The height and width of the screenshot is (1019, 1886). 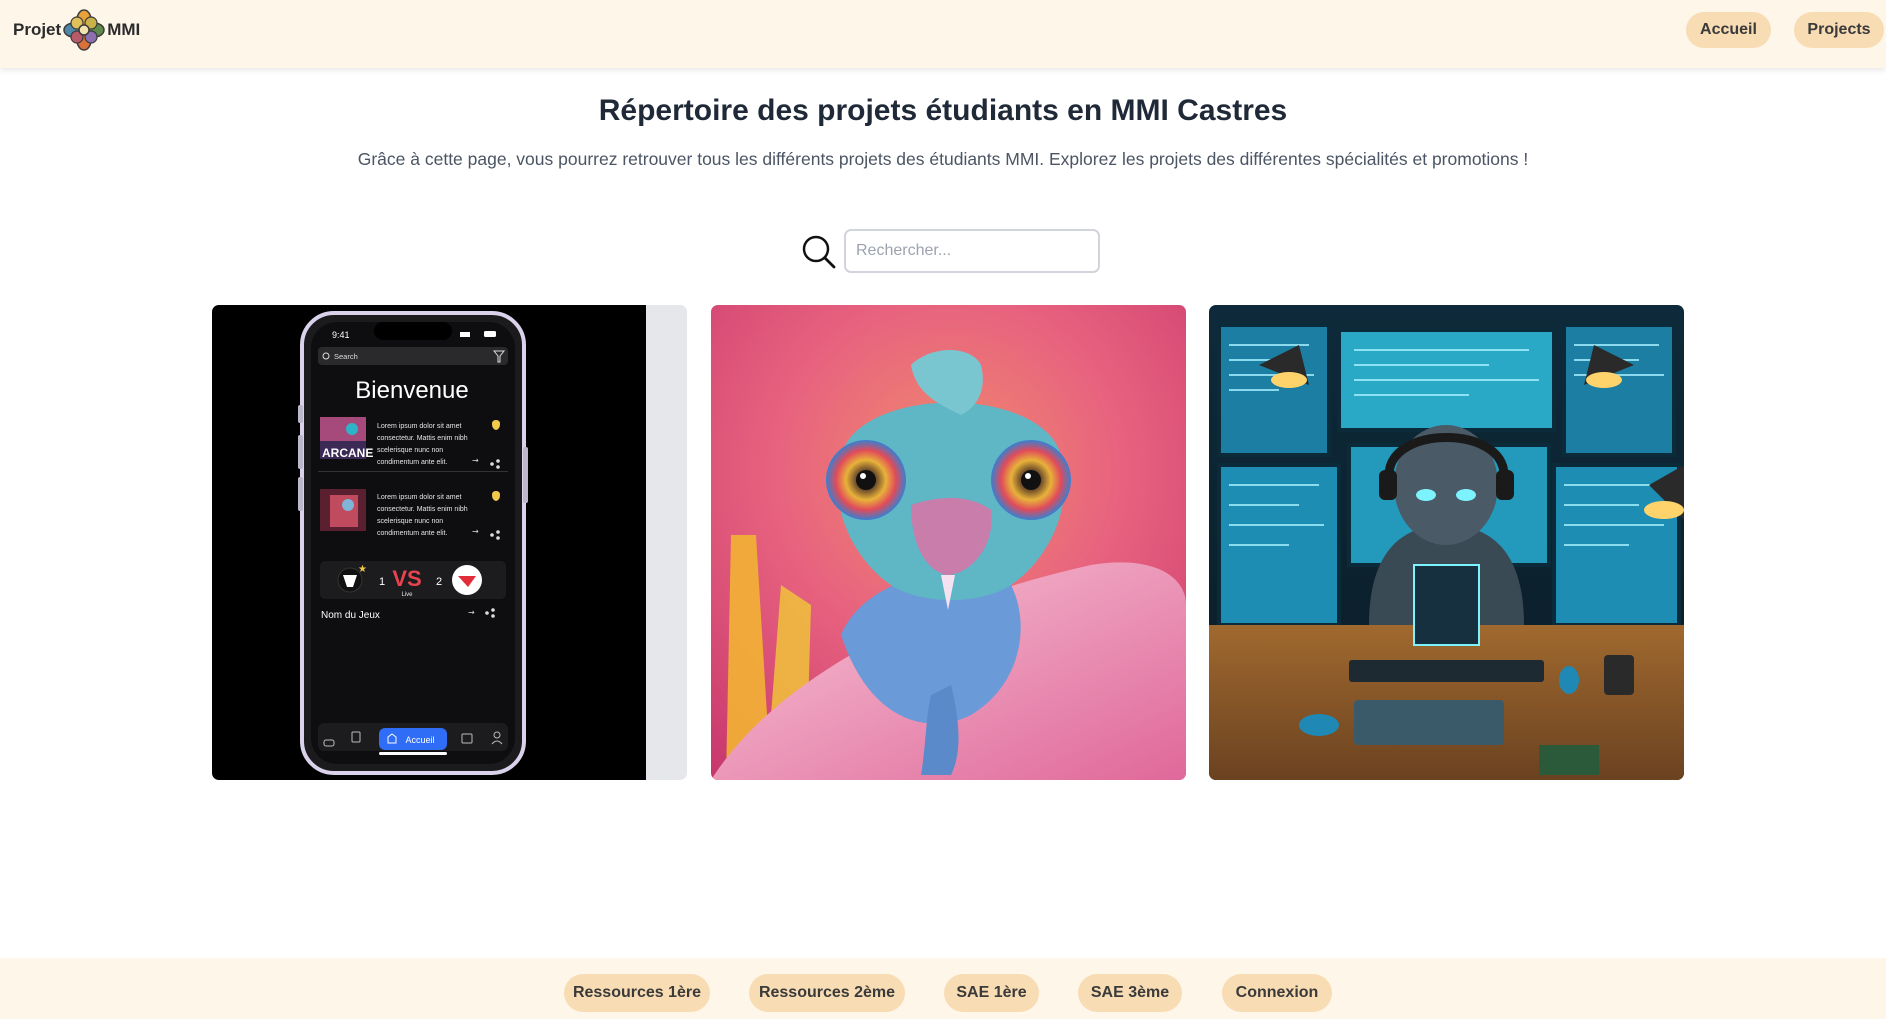 I want to click on project-card-chameleon, so click(x=948, y=542).